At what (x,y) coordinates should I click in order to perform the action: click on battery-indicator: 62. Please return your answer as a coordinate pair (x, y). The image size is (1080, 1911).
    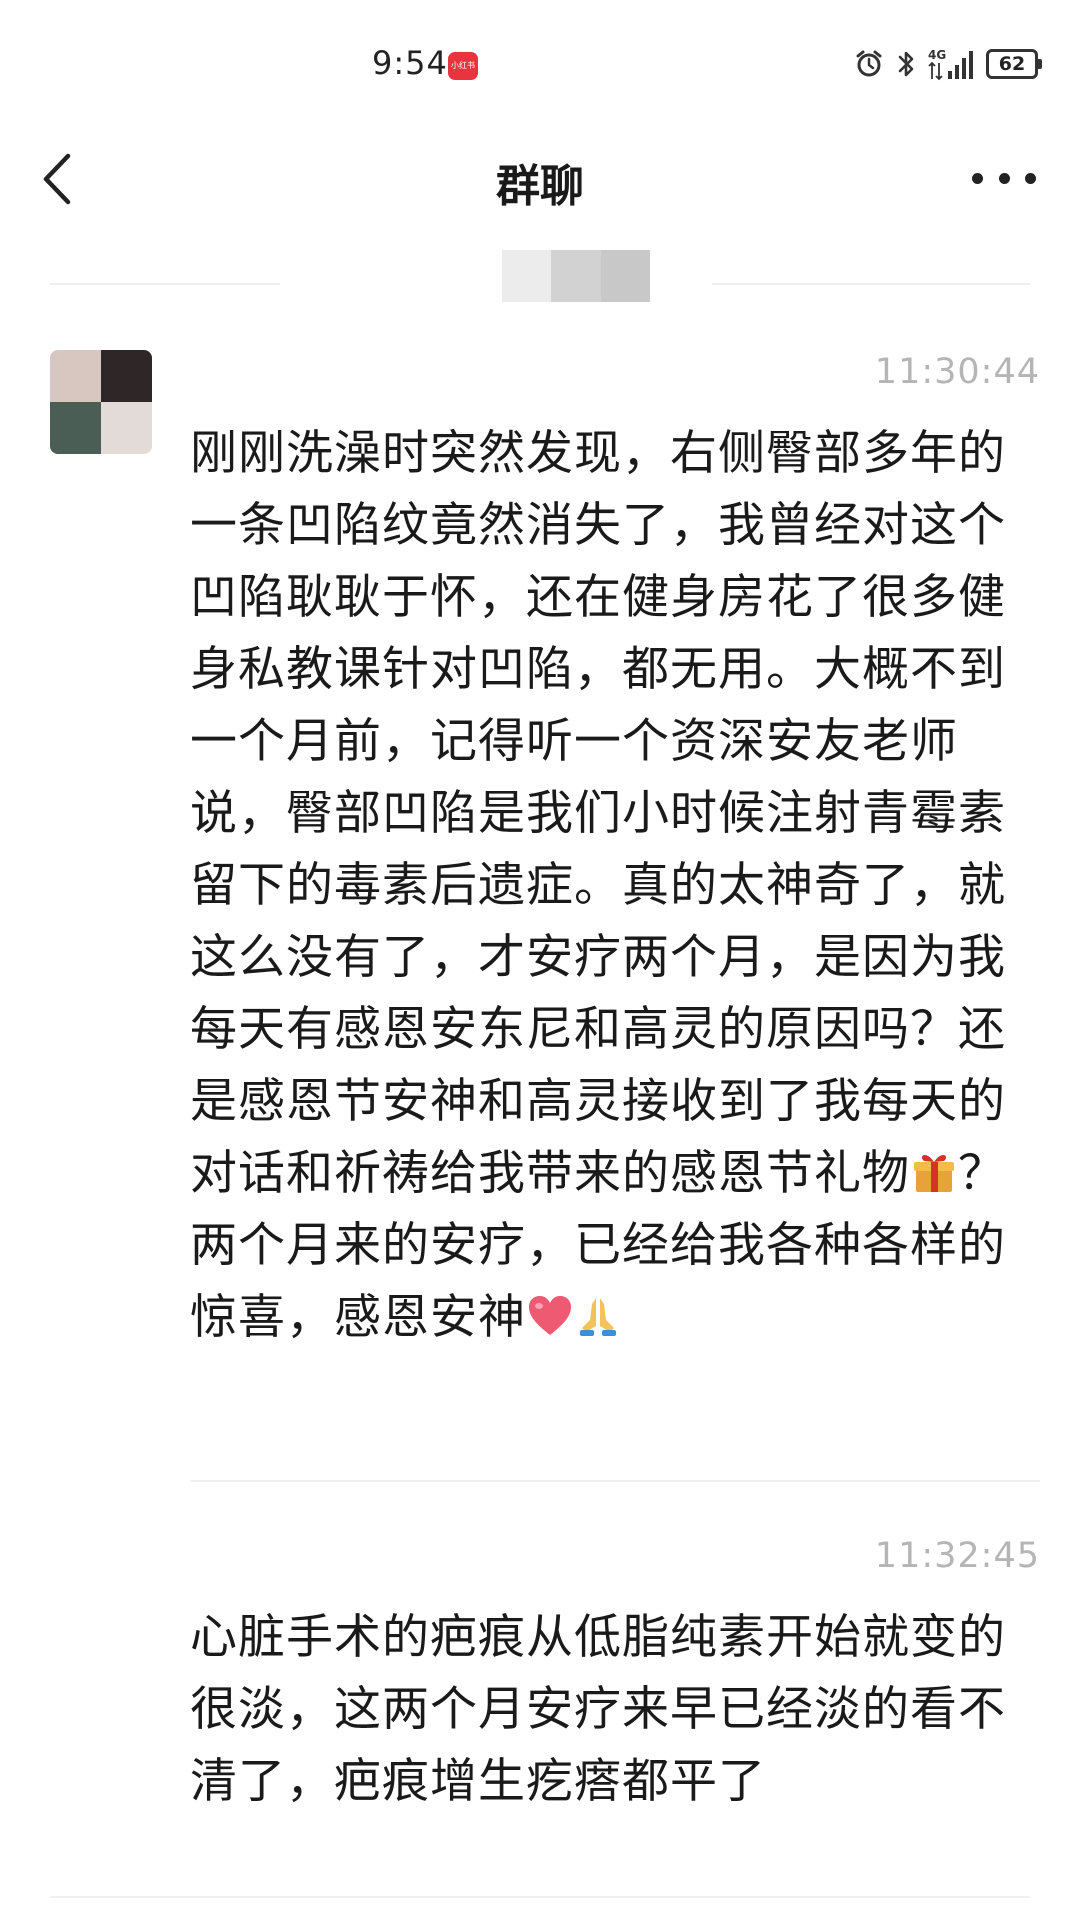
    Looking at the image, I should click on (1014, 64).